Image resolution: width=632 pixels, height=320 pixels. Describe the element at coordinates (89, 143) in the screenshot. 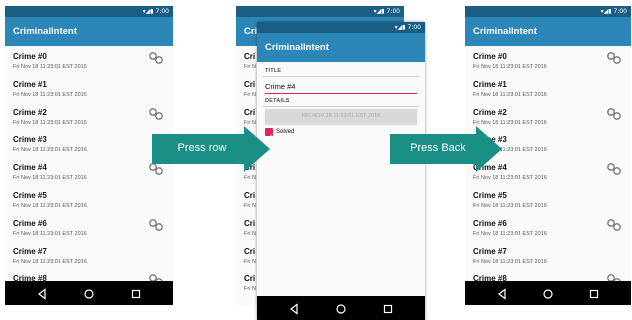

I see `crime-list-item: Crime #3 Fri Nov 18 11:23:01 EST 2016` at that location.